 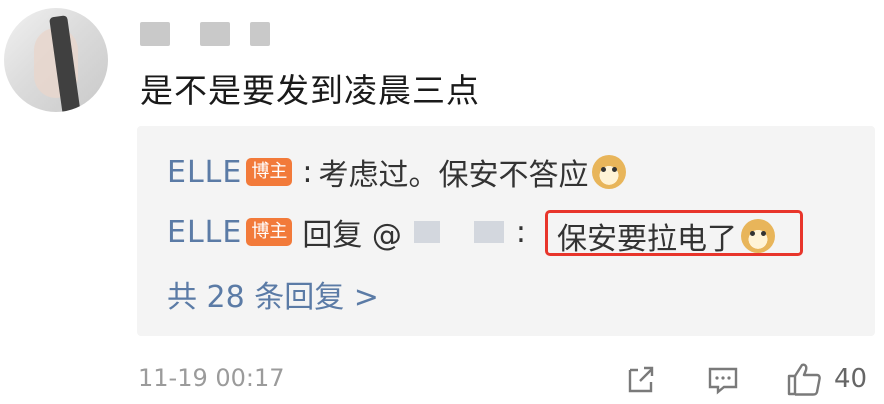 I want to click on reply-item: ELLE 博主 回复 @ :, so click(x=346, y=232).